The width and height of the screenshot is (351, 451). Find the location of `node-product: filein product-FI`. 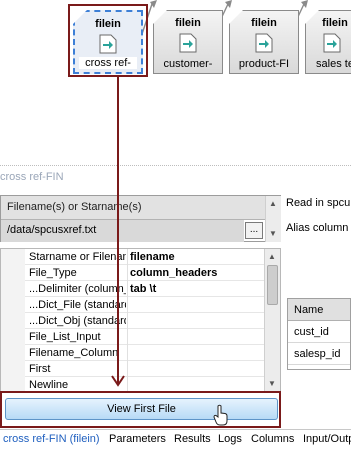

node-product: filein product-FI is located at coordinates (264, 42).